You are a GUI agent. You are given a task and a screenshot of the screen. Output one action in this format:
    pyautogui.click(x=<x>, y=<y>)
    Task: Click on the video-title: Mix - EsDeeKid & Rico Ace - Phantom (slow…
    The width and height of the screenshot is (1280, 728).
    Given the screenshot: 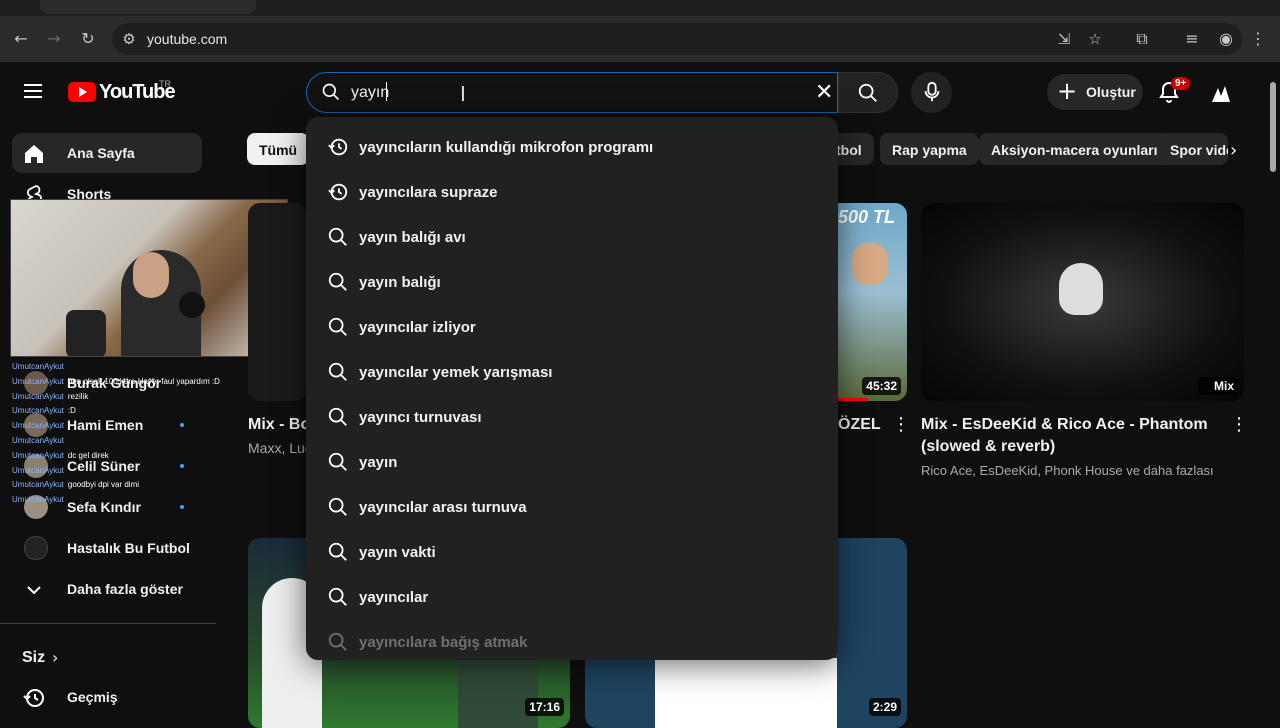 What is the action you would take?
    pyautogui.click(x=1071, y=436)
    